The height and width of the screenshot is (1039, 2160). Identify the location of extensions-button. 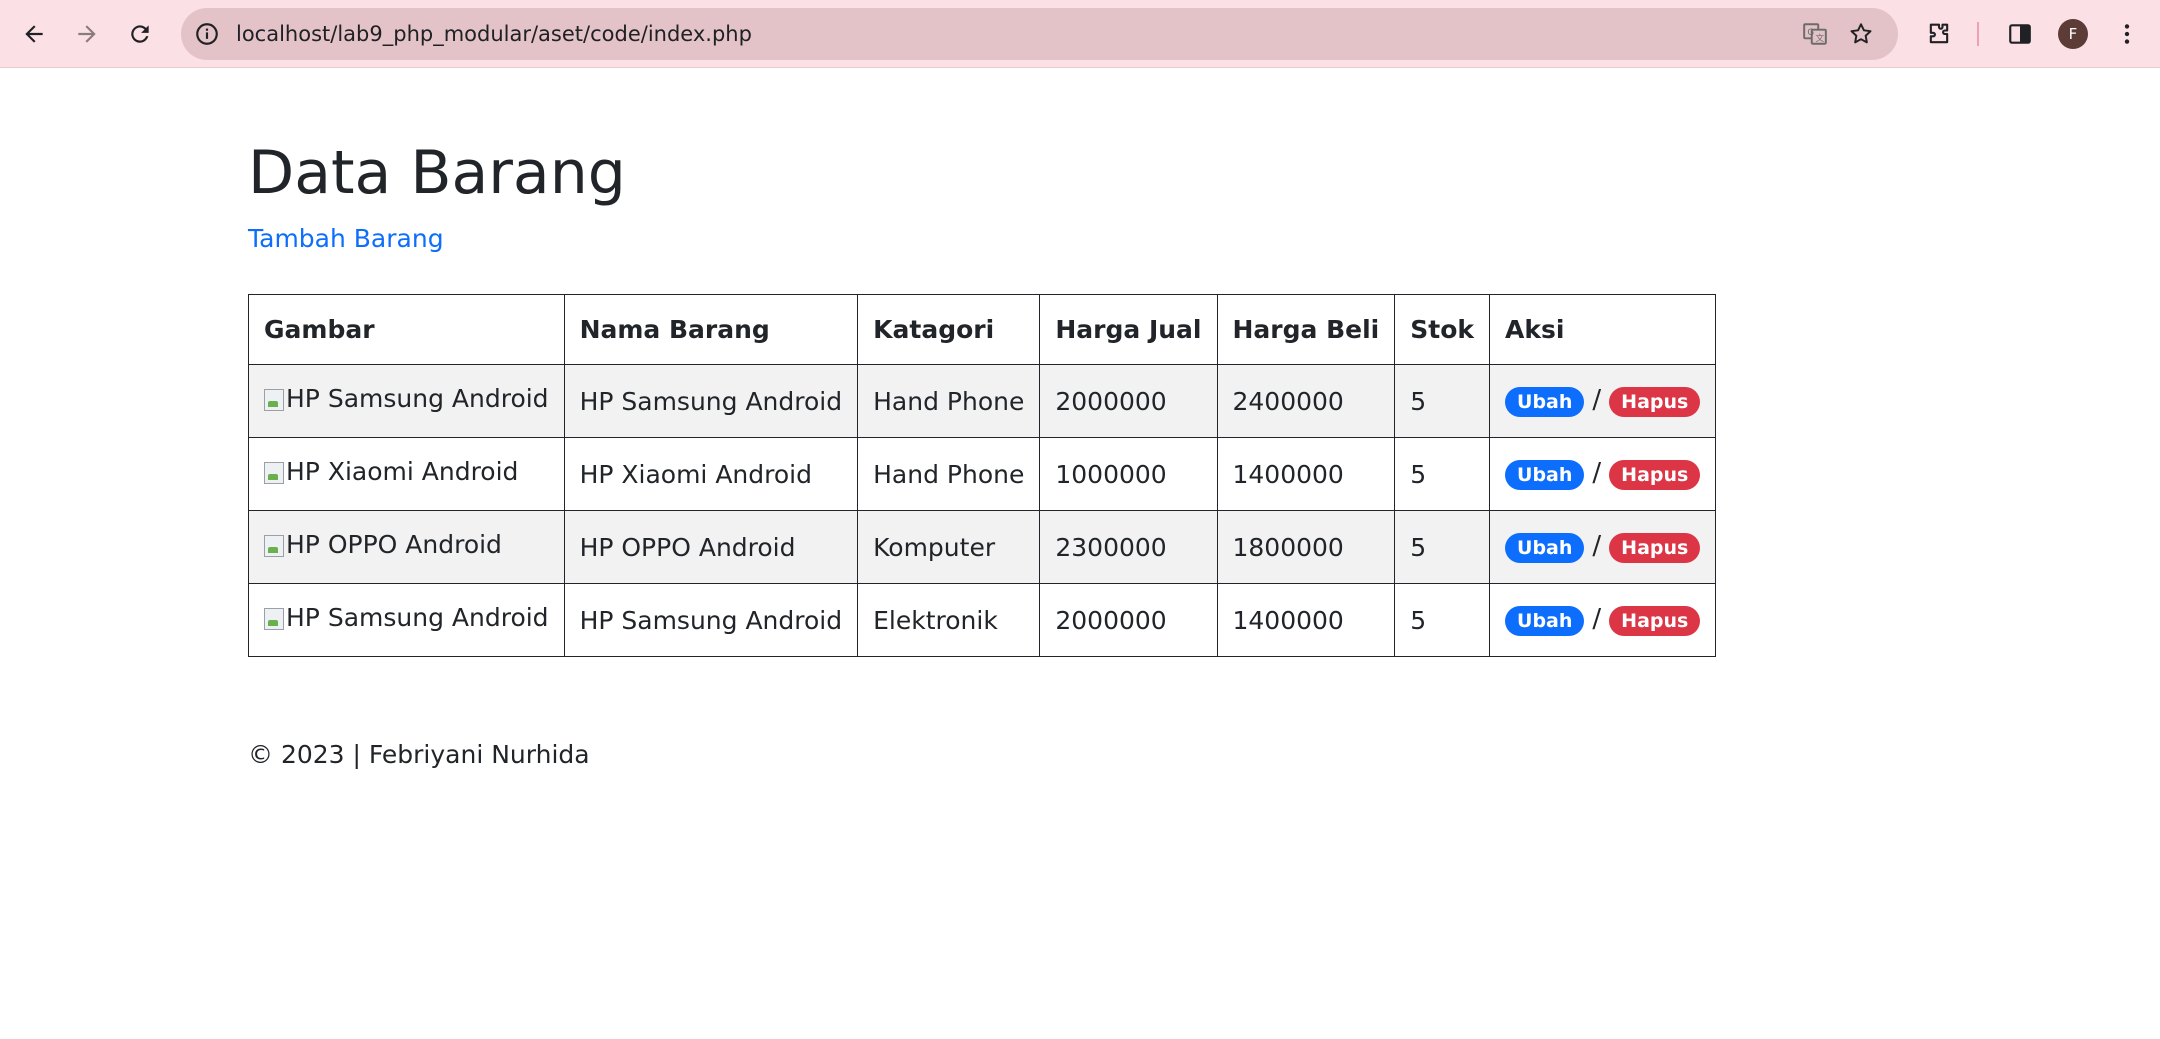
(1939, 34).